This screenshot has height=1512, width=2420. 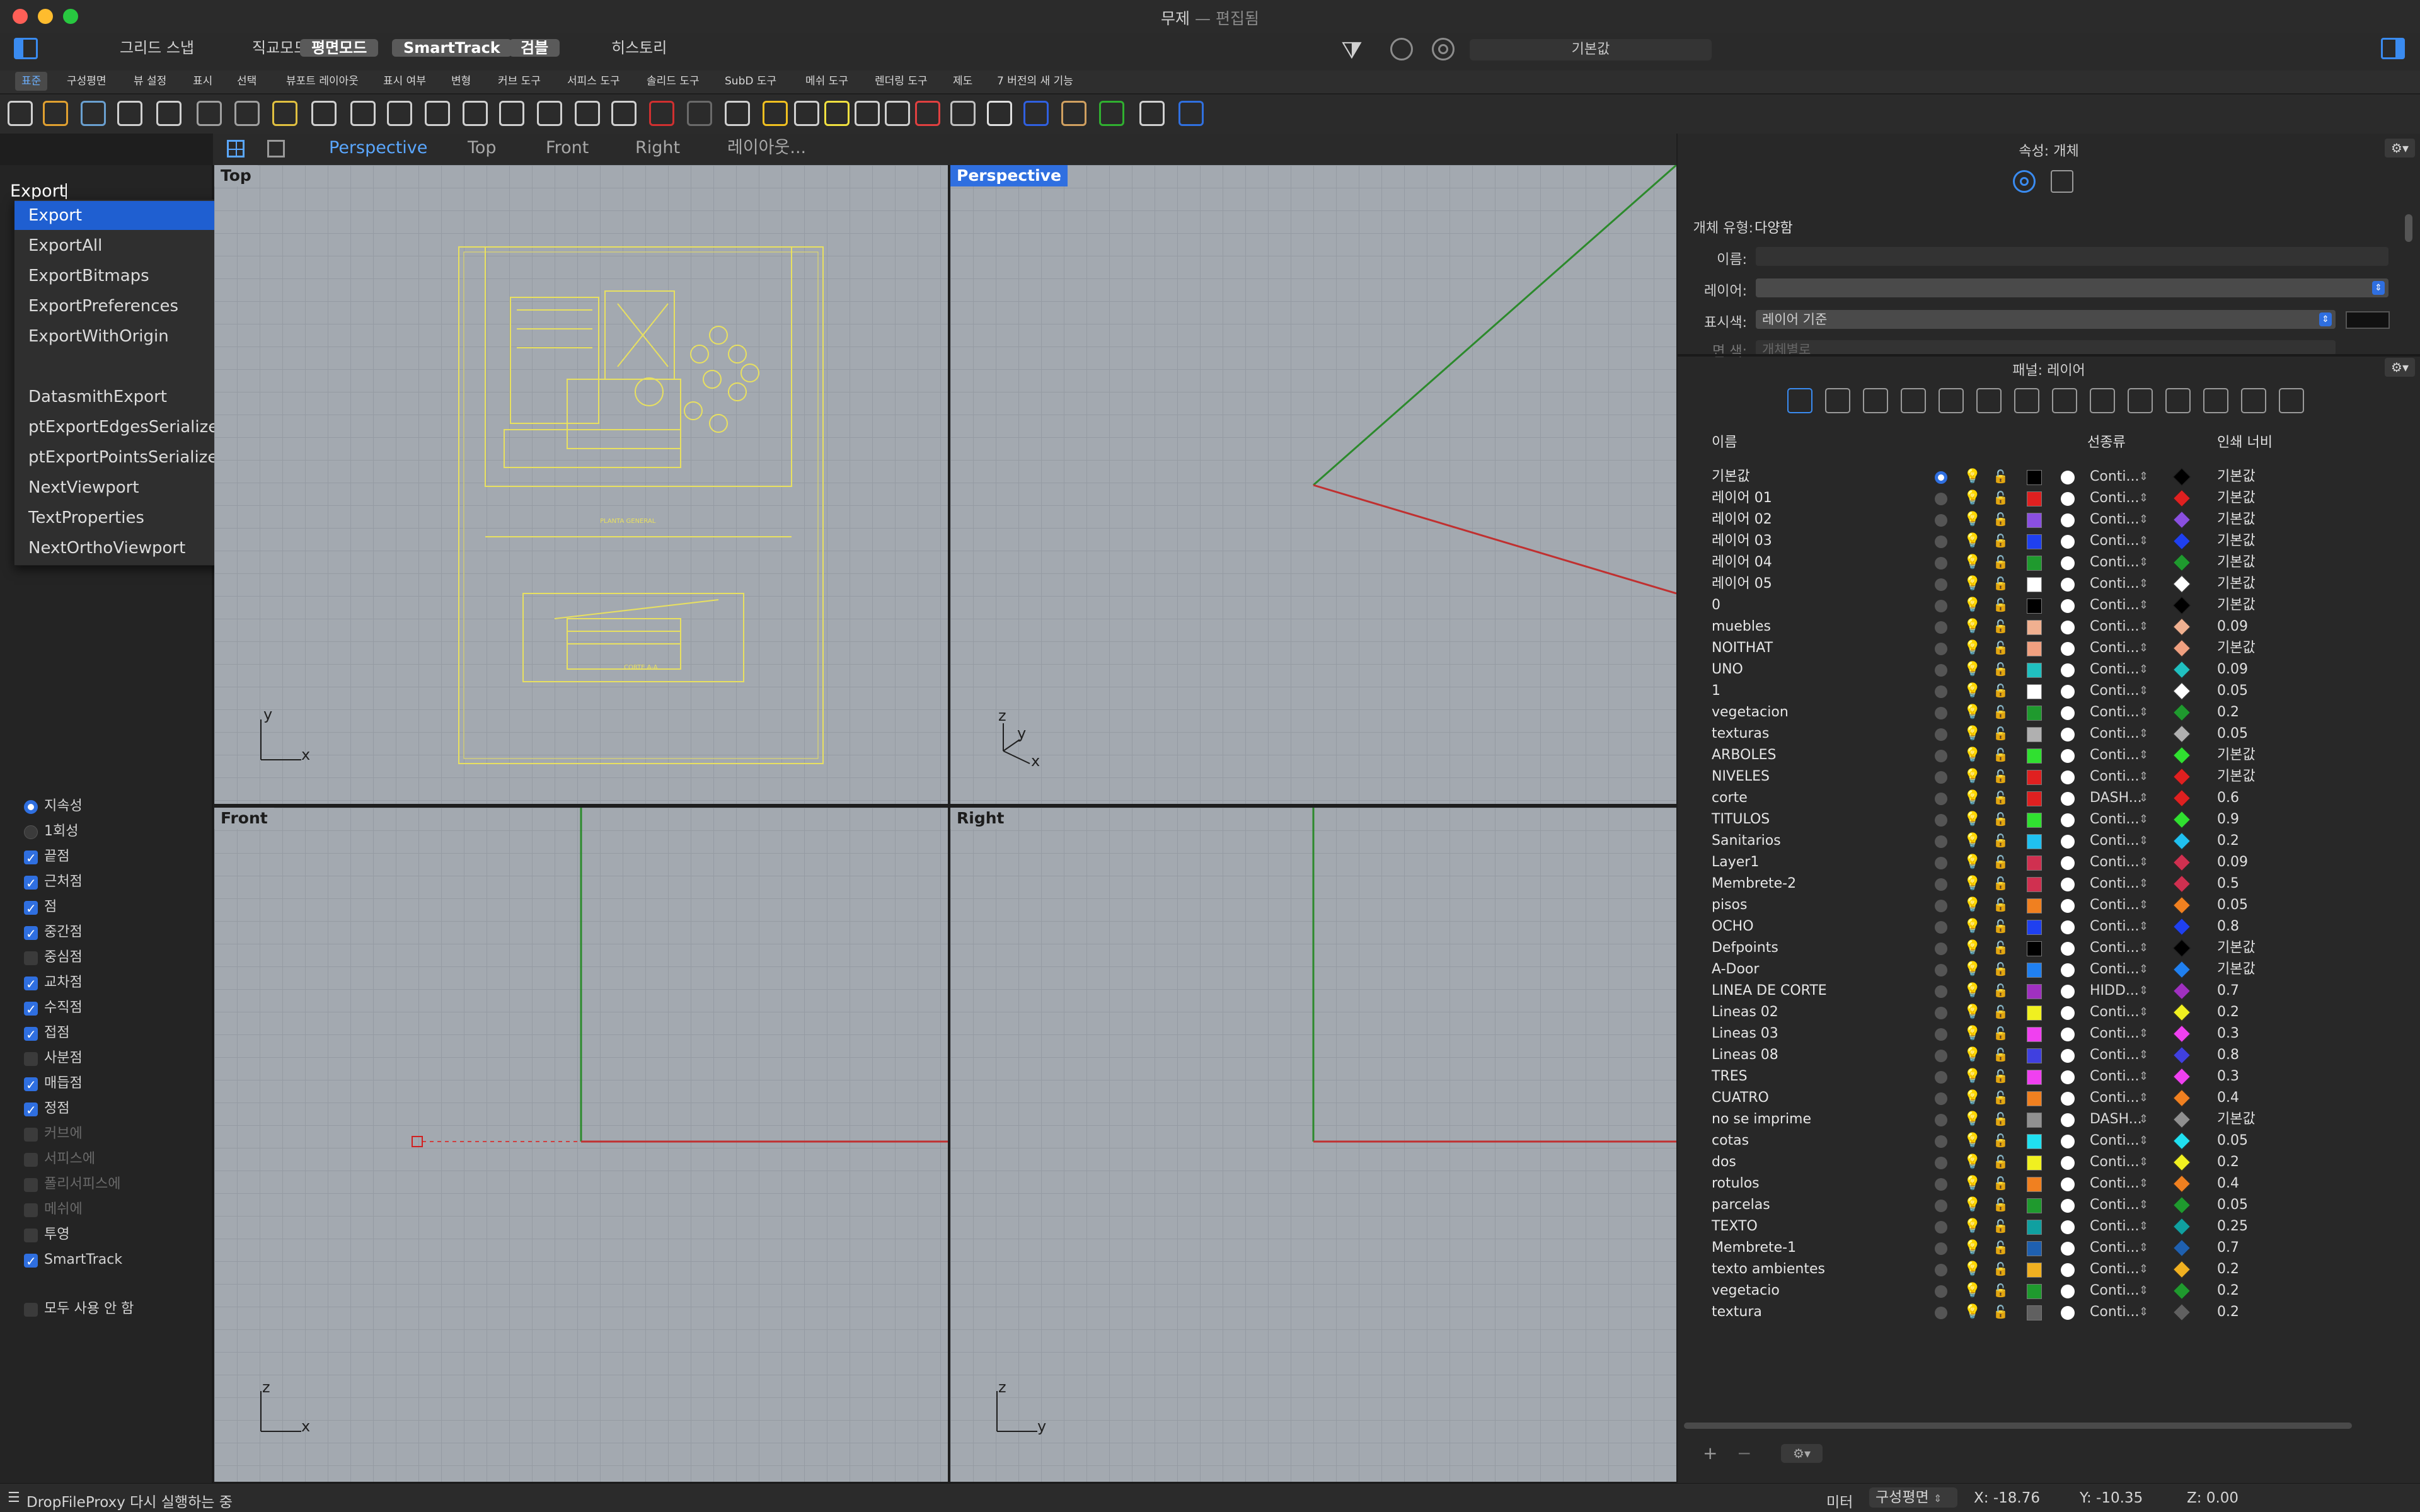 What do you see at coordinates (1770, 991) in the screenshot?
I see `layer-name: LINEA DE CORTE` at bounding box center [1770, 991].